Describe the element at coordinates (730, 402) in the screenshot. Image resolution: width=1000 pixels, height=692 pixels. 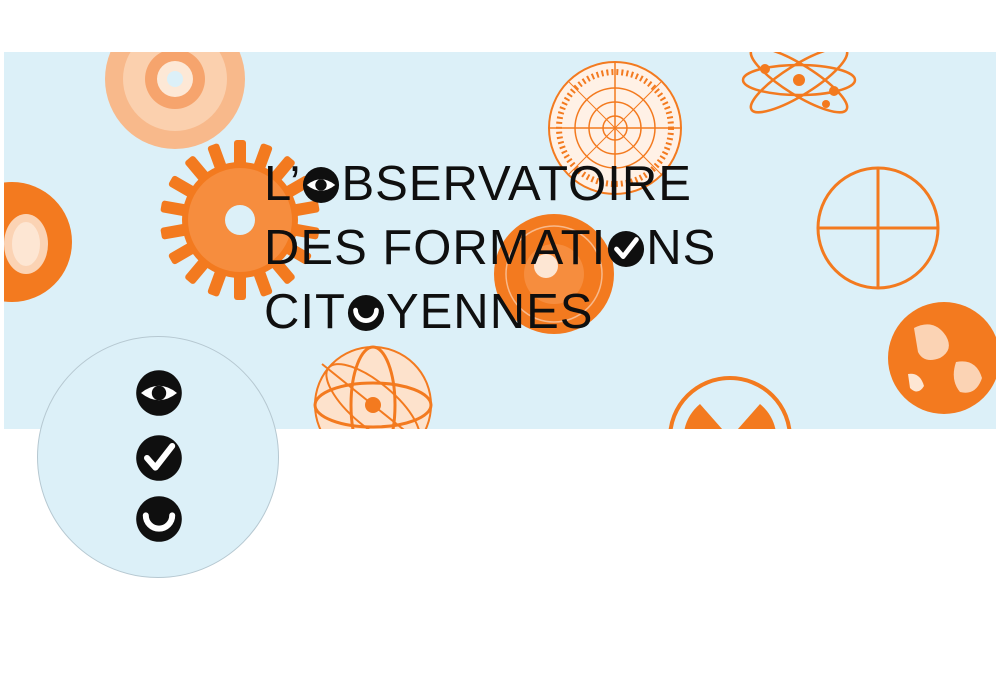
I see `radiation-symbol-icon` at that location.